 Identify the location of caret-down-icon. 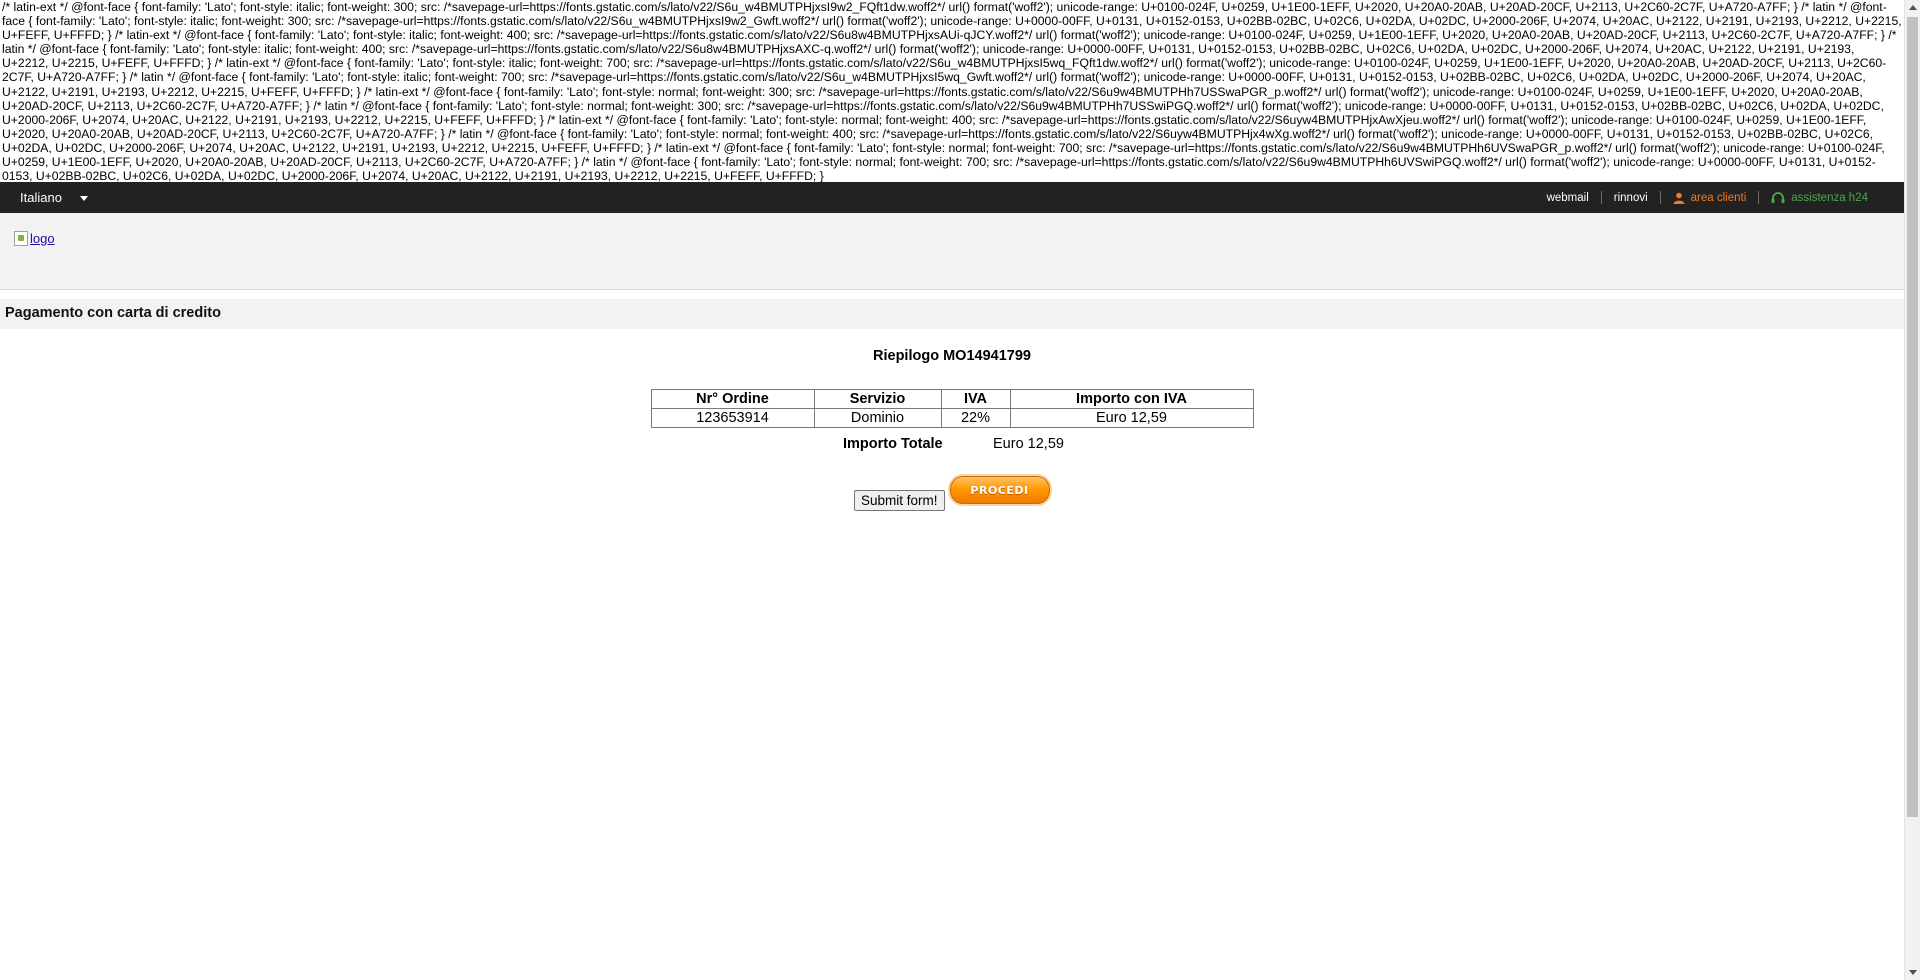
(83, 198).